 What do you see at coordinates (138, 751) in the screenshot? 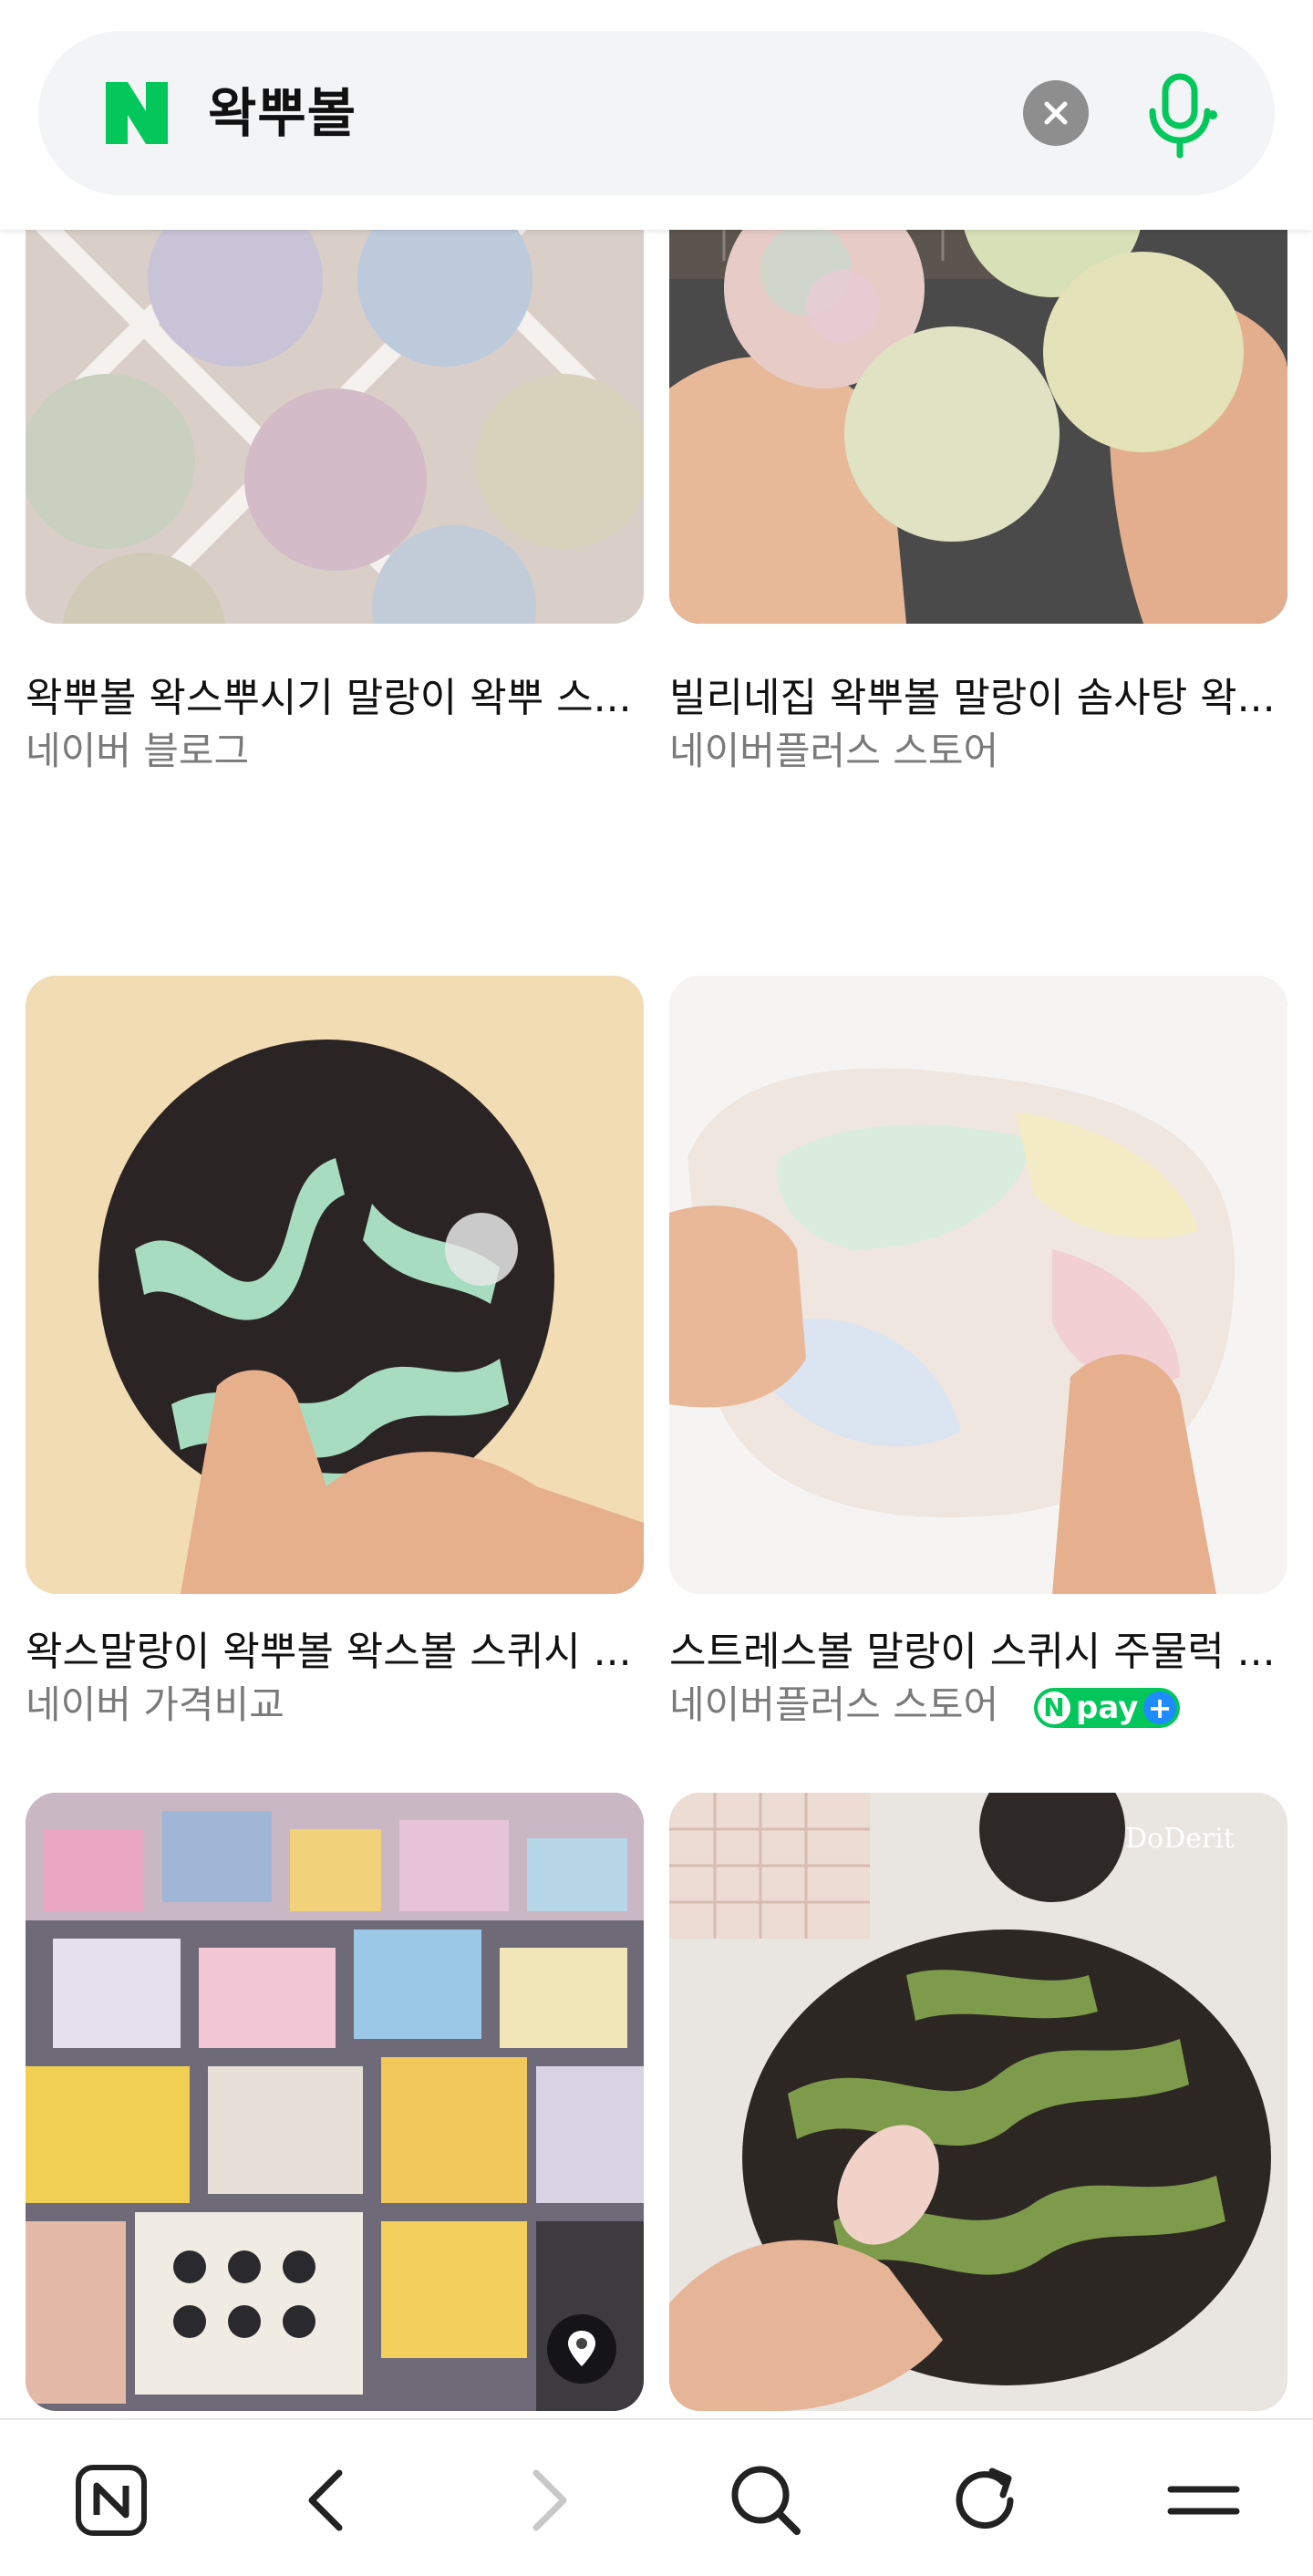
I see `result-source-1: 네이버 블로그` at bounding box center [138, 751].